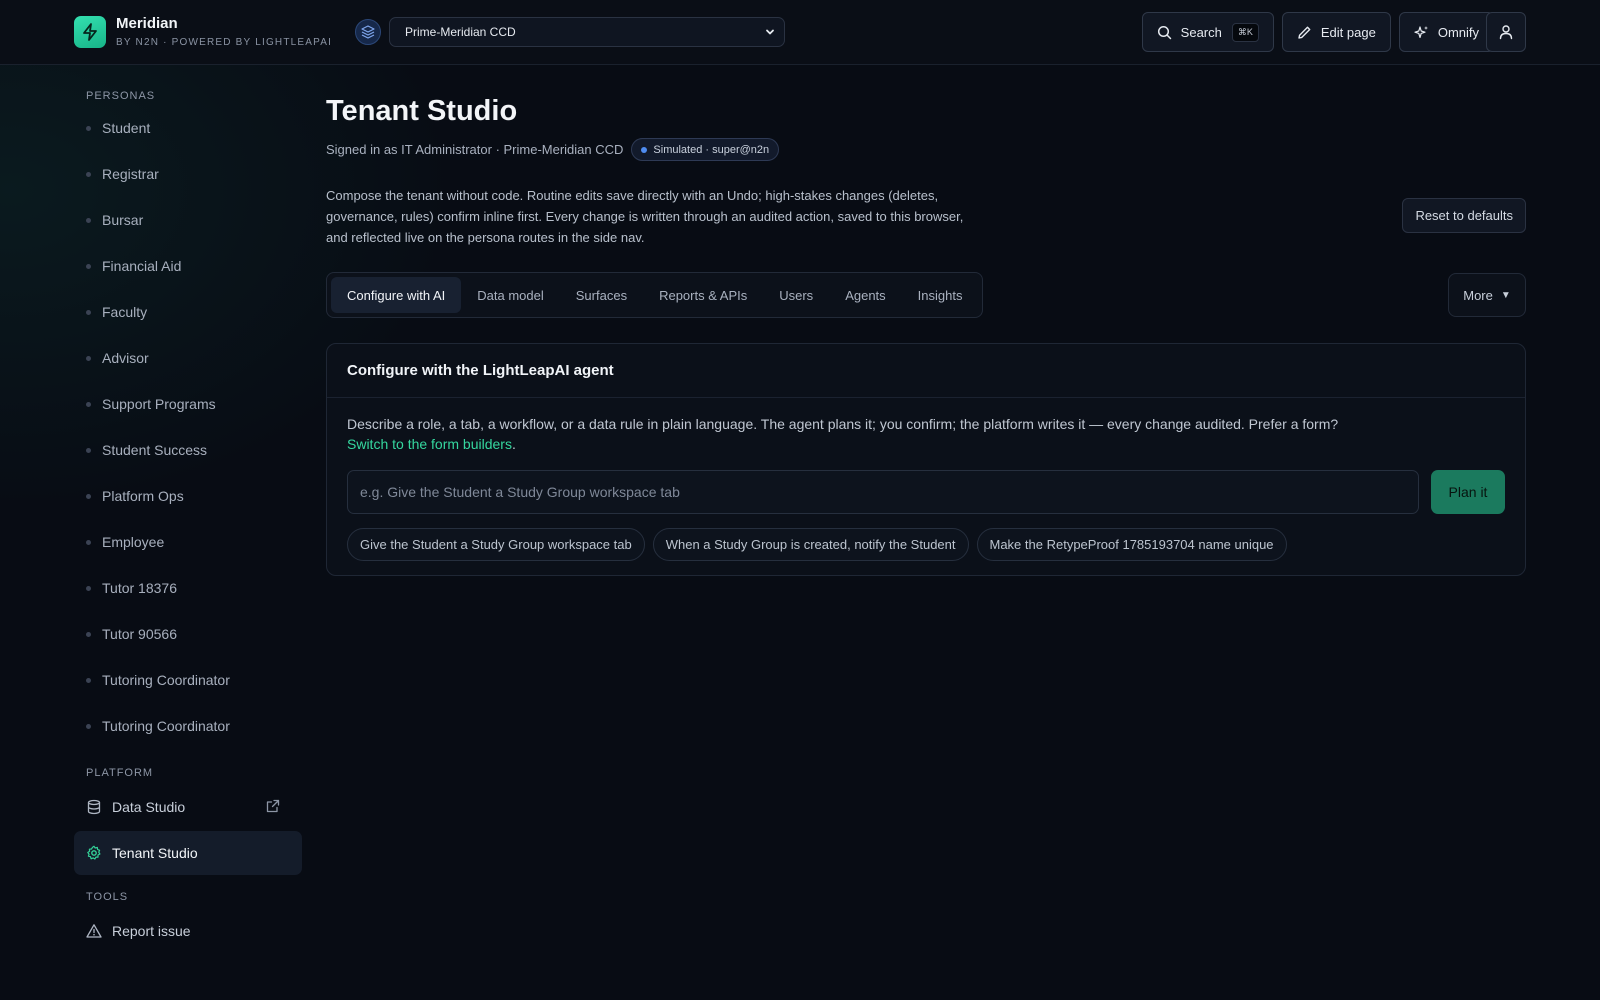 This screenshot has width=1600, height=1000. Describe the element at coordinates (94, 931) in the screenshot. I see `warning-icon` at that location.